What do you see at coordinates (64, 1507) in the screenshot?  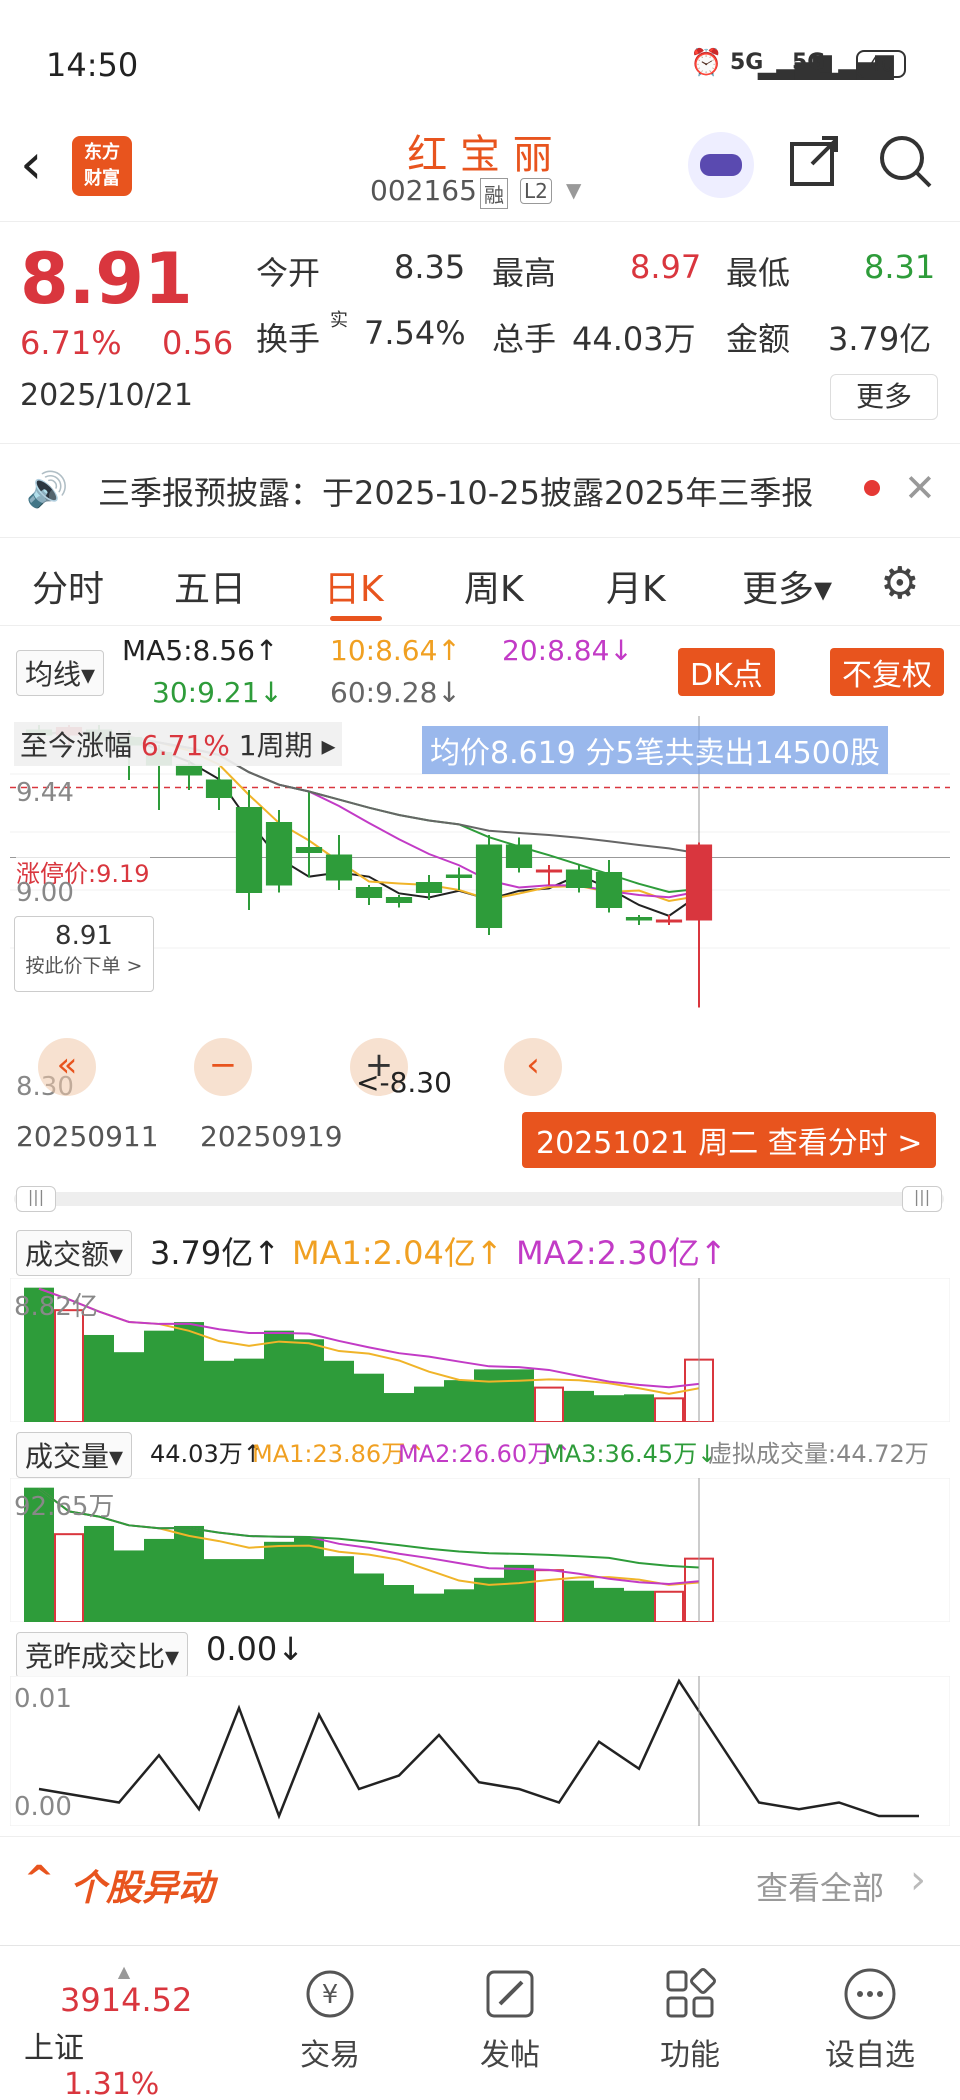 I see `volume-ymax: 92.65万` at bounding box center [64, 1507].